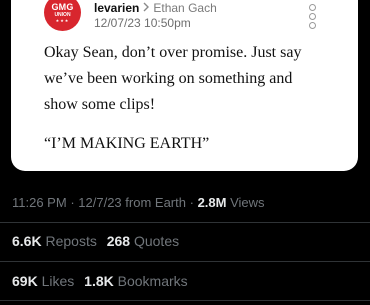  What do you see at coordinates (185, 8) in the screenshot?
I see `display-name: Ethan Gach` at bounding box center [185, 8].